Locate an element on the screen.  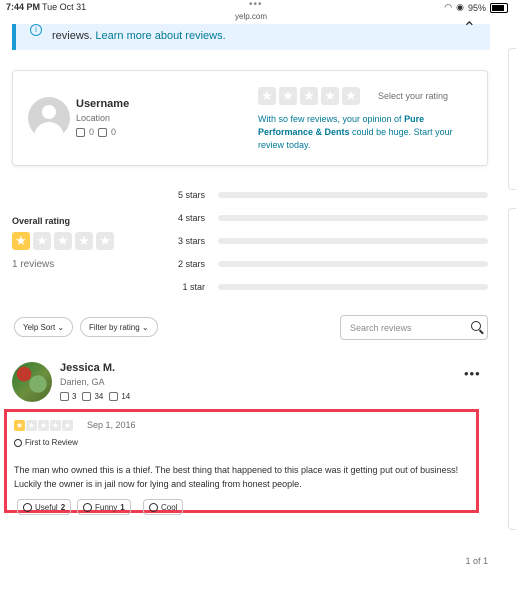
battery-percent: 95% is located at coordinates (476, 7).